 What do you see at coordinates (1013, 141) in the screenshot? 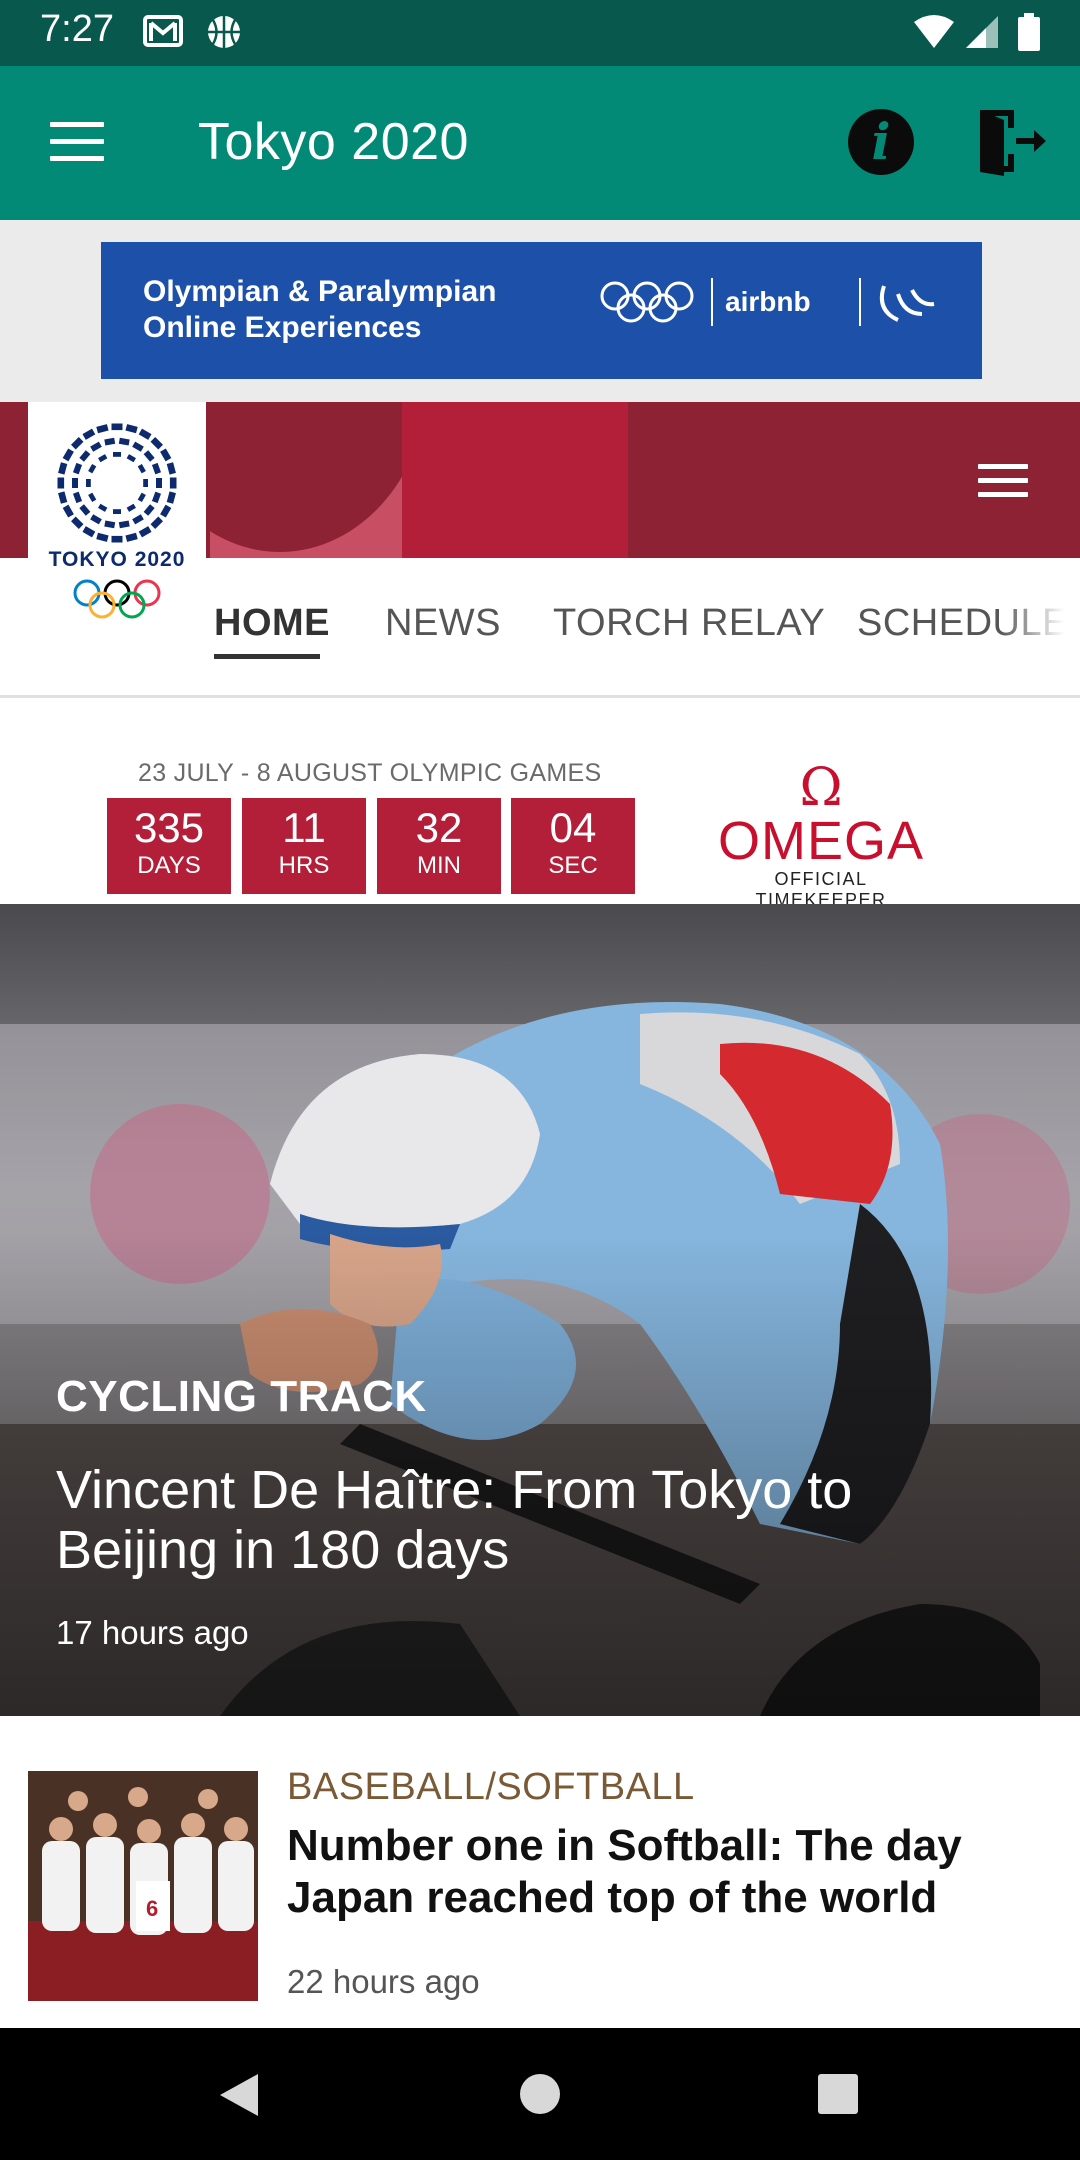
I see `logout-icon` at bounding box center [1013, 141].